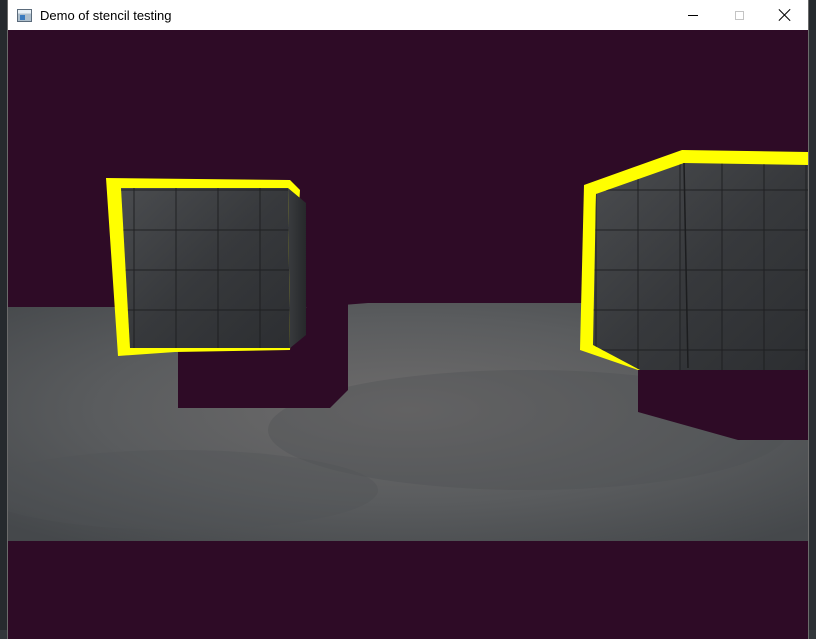 Image resolution: width=816 pixels, height=639 pixels. I want to click on window-title: Demo of stencil testing, so click(106, 15).